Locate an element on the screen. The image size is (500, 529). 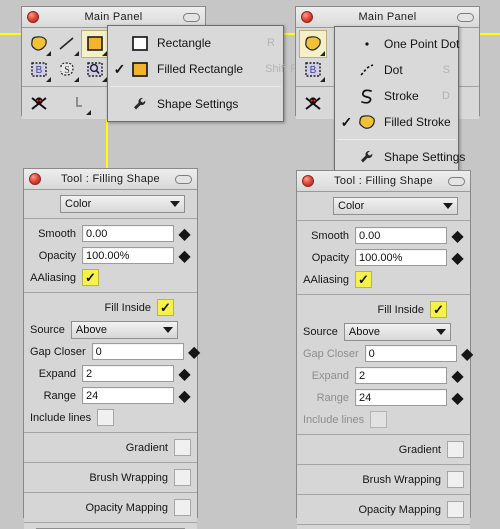
menu-item-label: Filled Rectangle is located at coordinates (200, 69).